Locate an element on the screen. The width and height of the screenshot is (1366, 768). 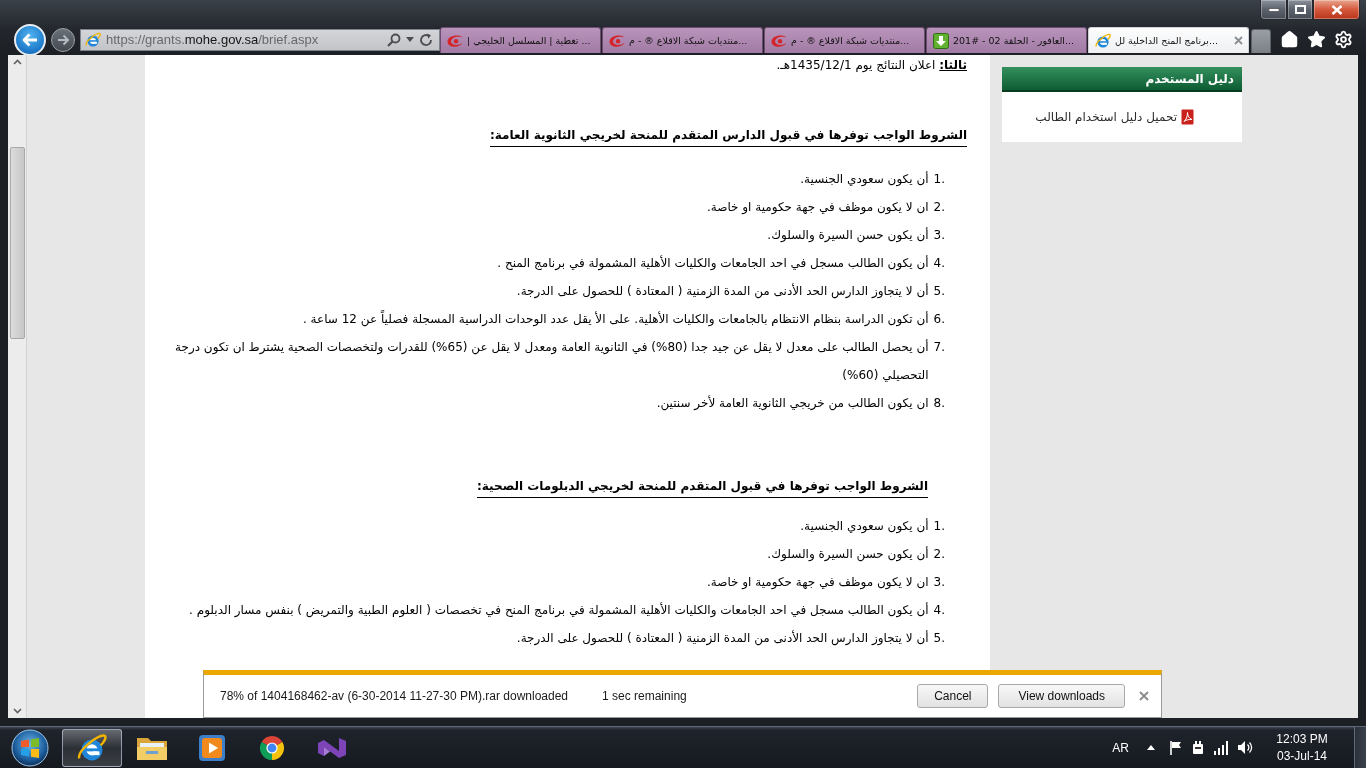
section-heading: الشروط الواجب توفرها في قبول المتقدم للمنحة لخريجي الدبلومات الصحية: is located at coordinates (702, 486).